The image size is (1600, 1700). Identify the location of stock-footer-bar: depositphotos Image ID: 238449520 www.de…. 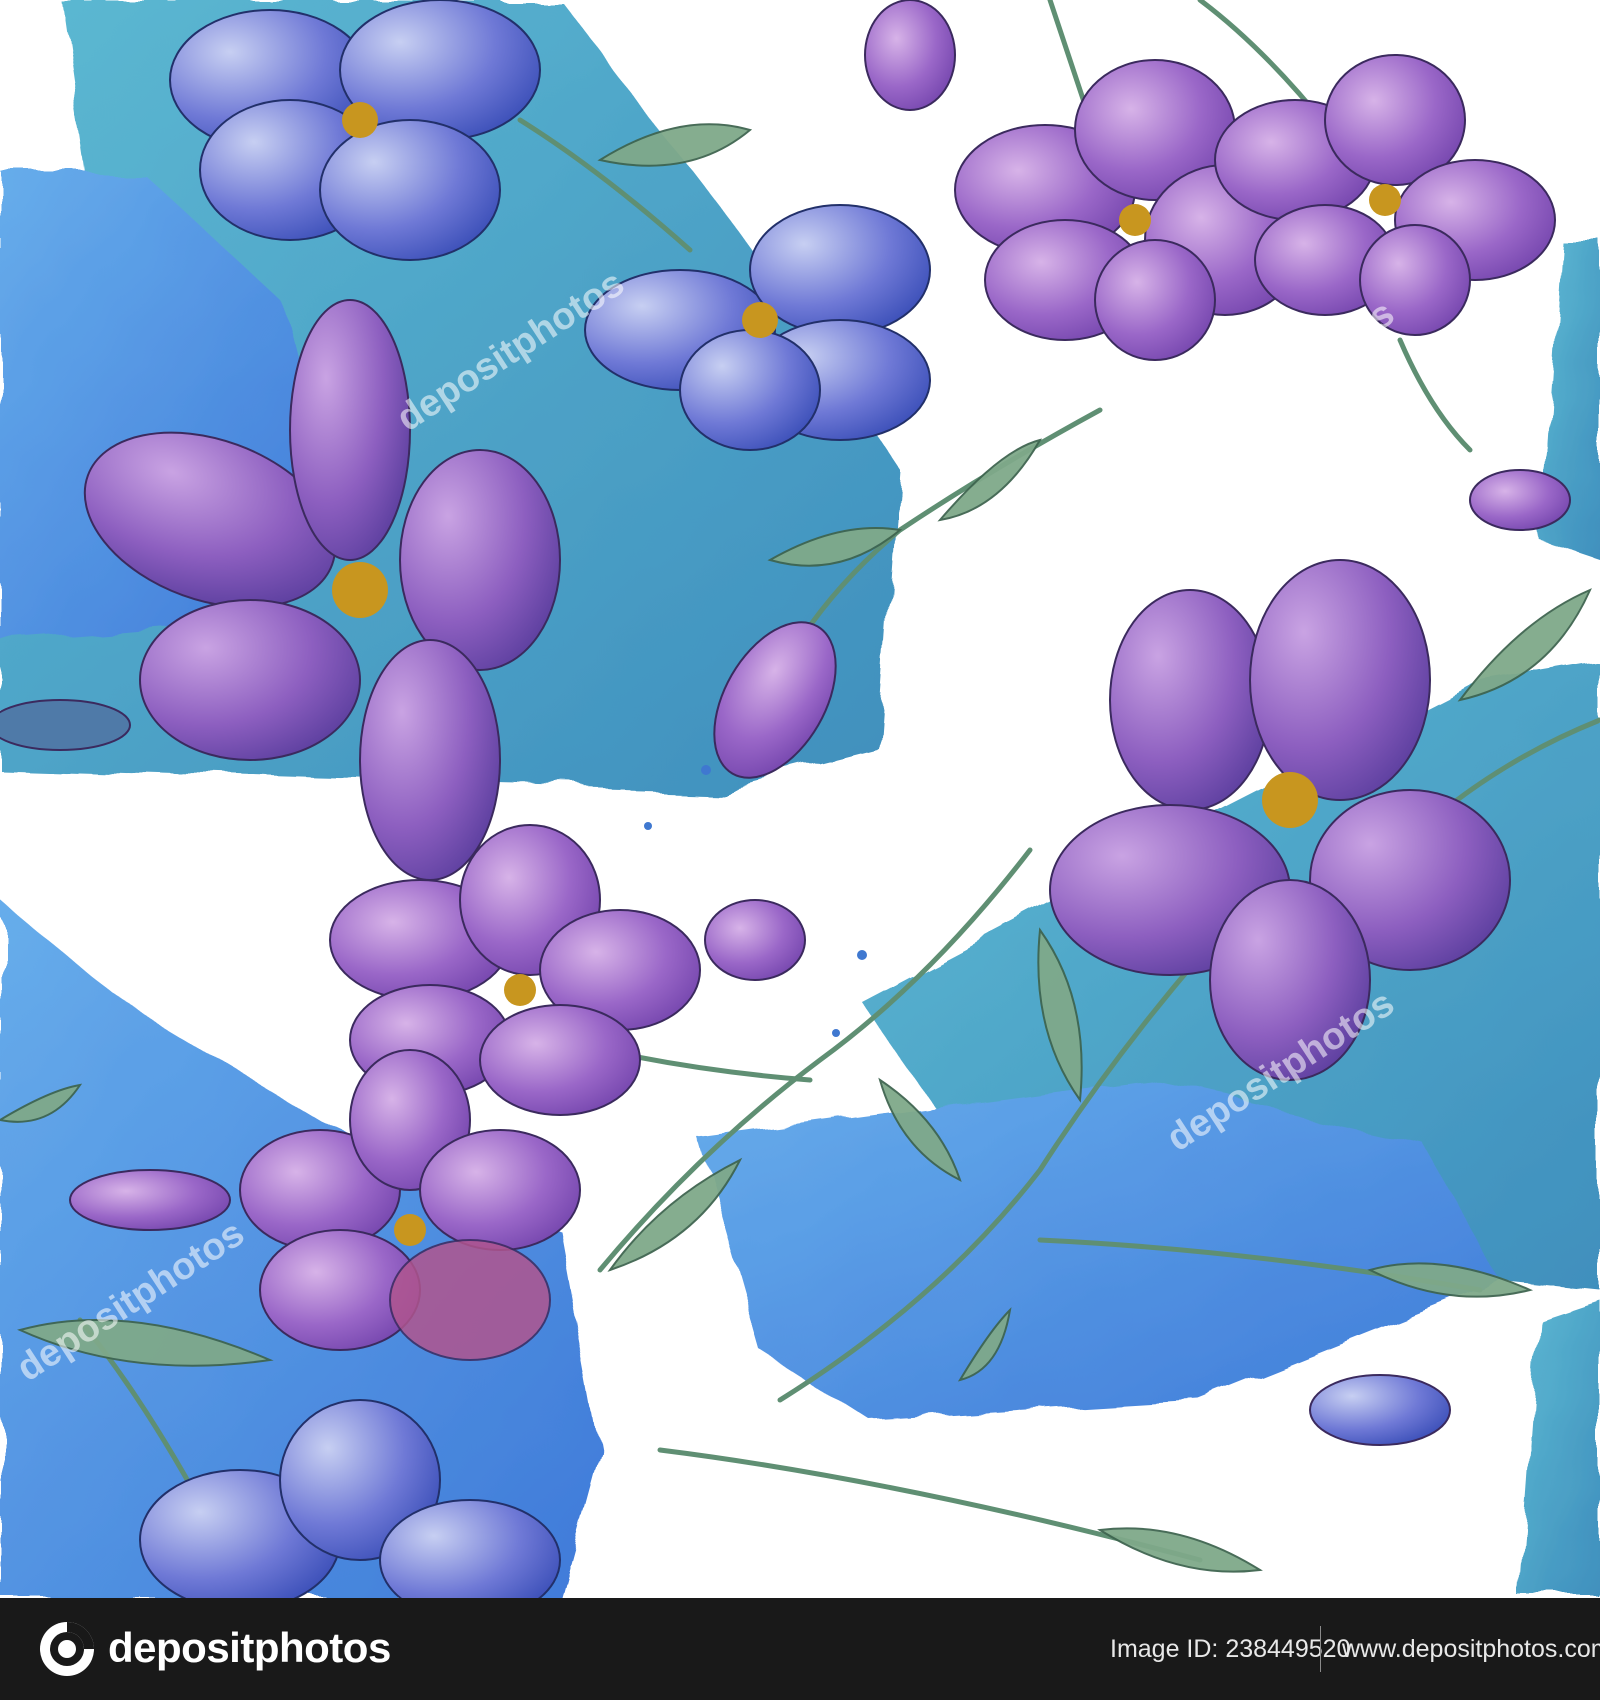
(800, 1649).